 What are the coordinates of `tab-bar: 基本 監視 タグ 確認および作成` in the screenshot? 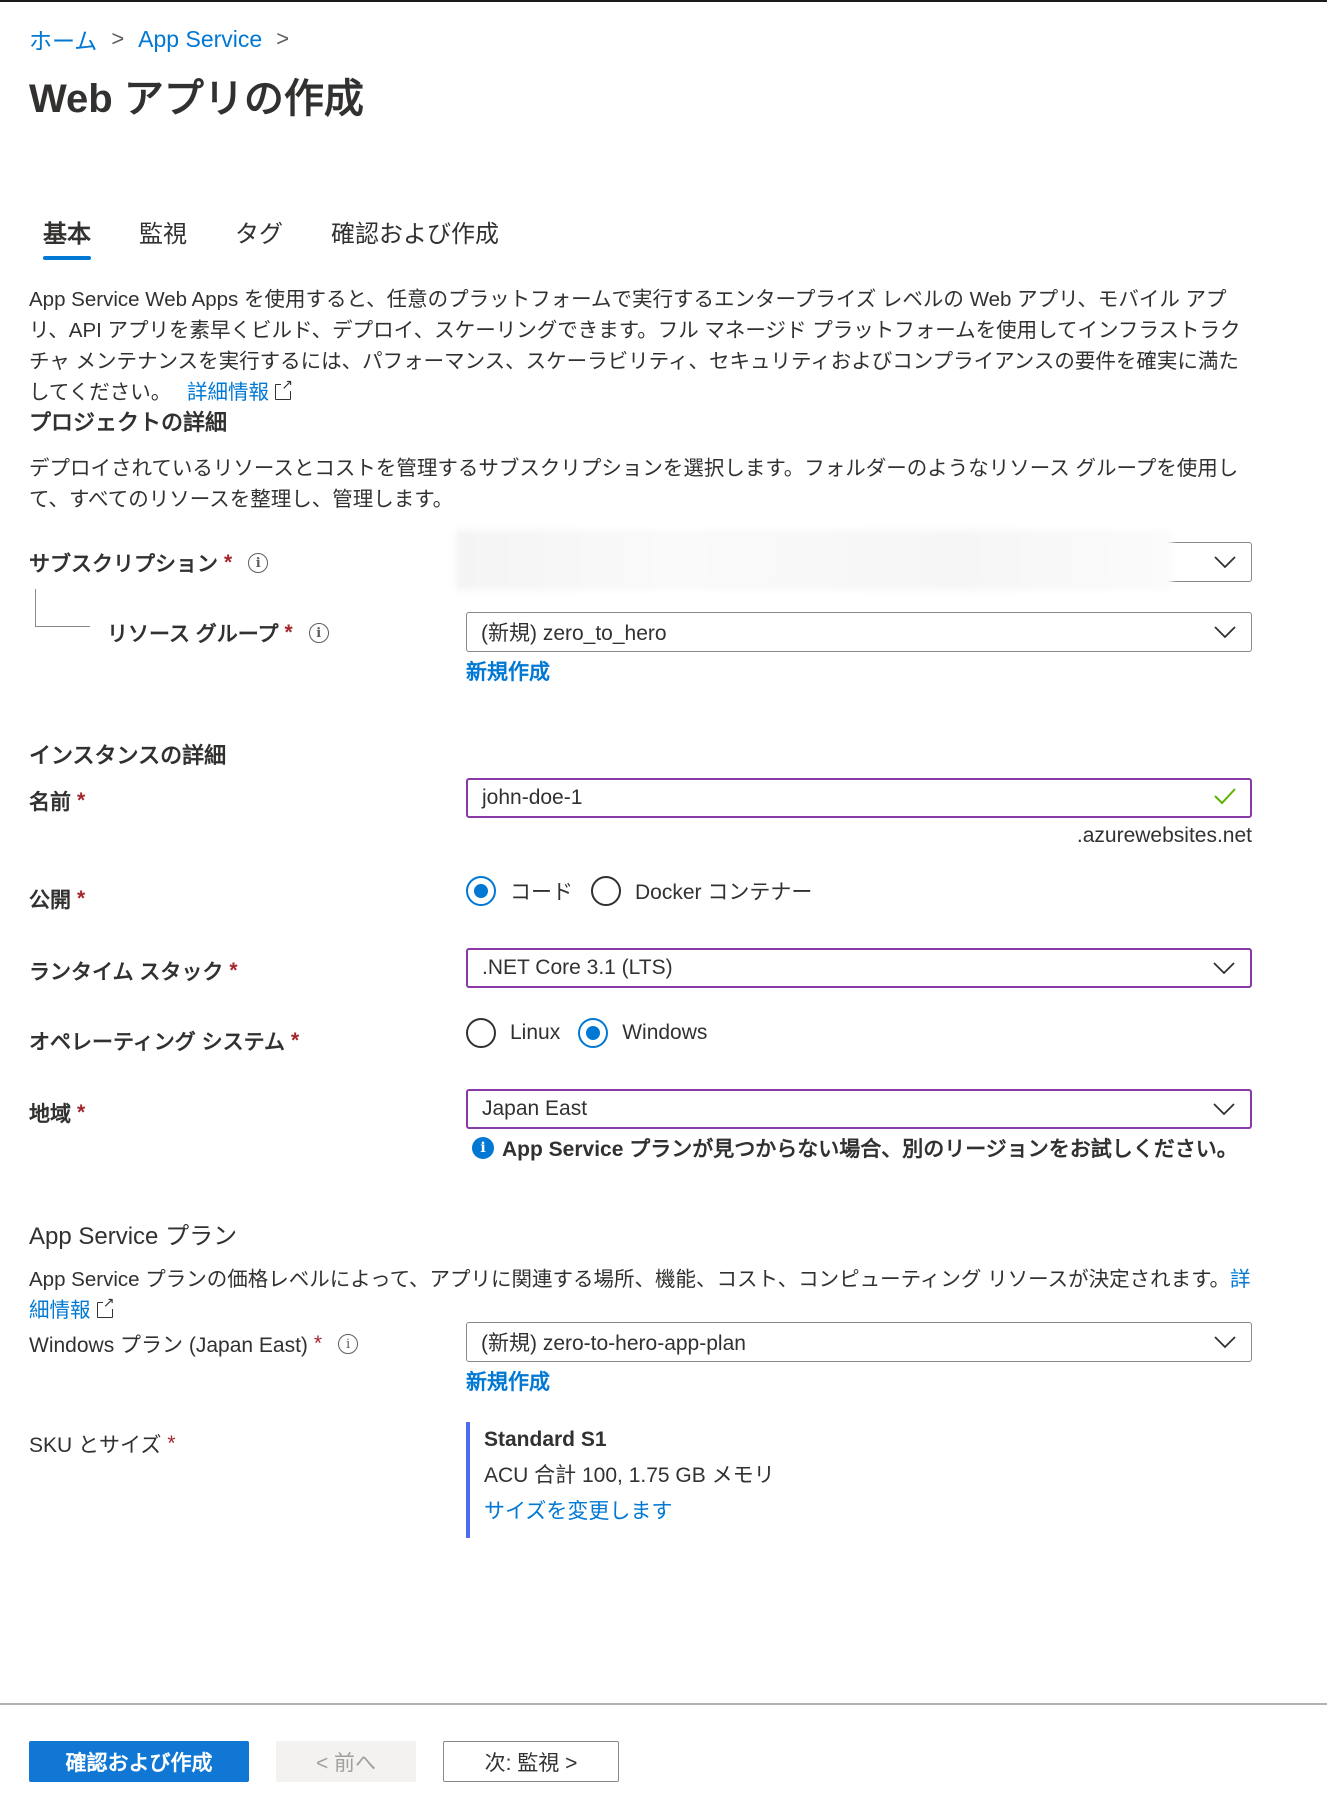 It's located at (281, 238).